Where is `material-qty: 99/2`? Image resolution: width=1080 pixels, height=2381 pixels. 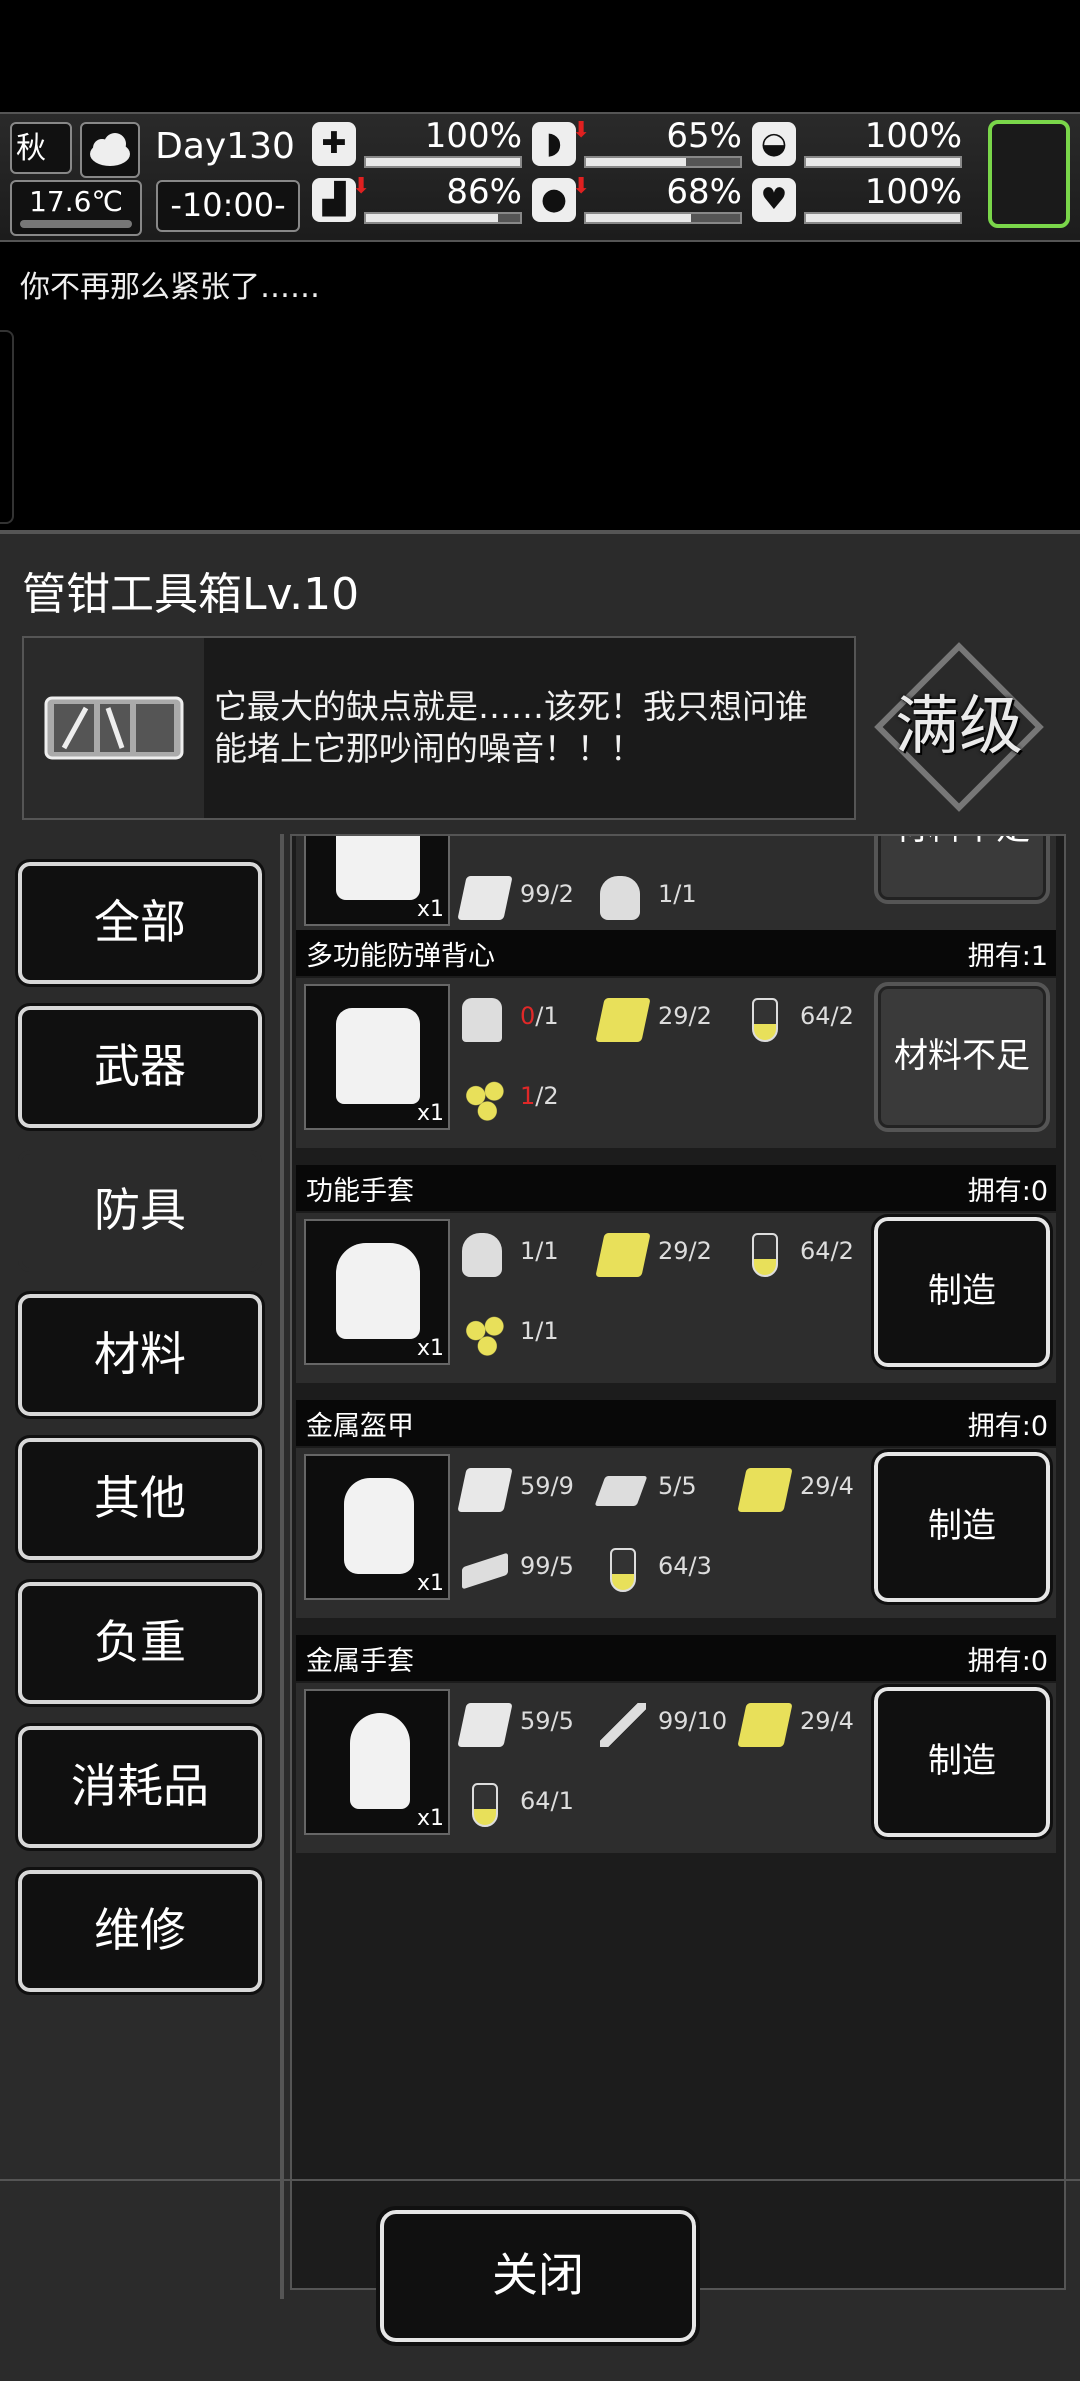 material-qty: 99/2 is located at coordinates (547, 894).